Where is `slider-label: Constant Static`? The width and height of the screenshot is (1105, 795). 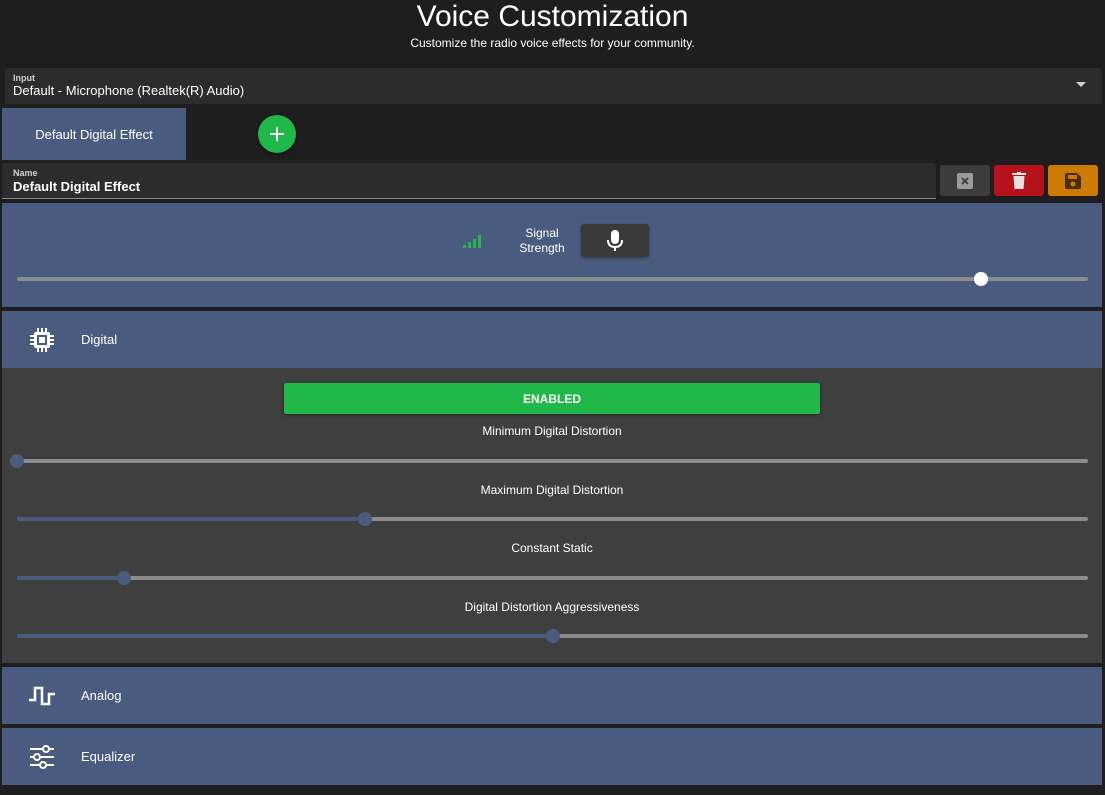 slider-label: Constant Static is located at coordinates (552, 548).